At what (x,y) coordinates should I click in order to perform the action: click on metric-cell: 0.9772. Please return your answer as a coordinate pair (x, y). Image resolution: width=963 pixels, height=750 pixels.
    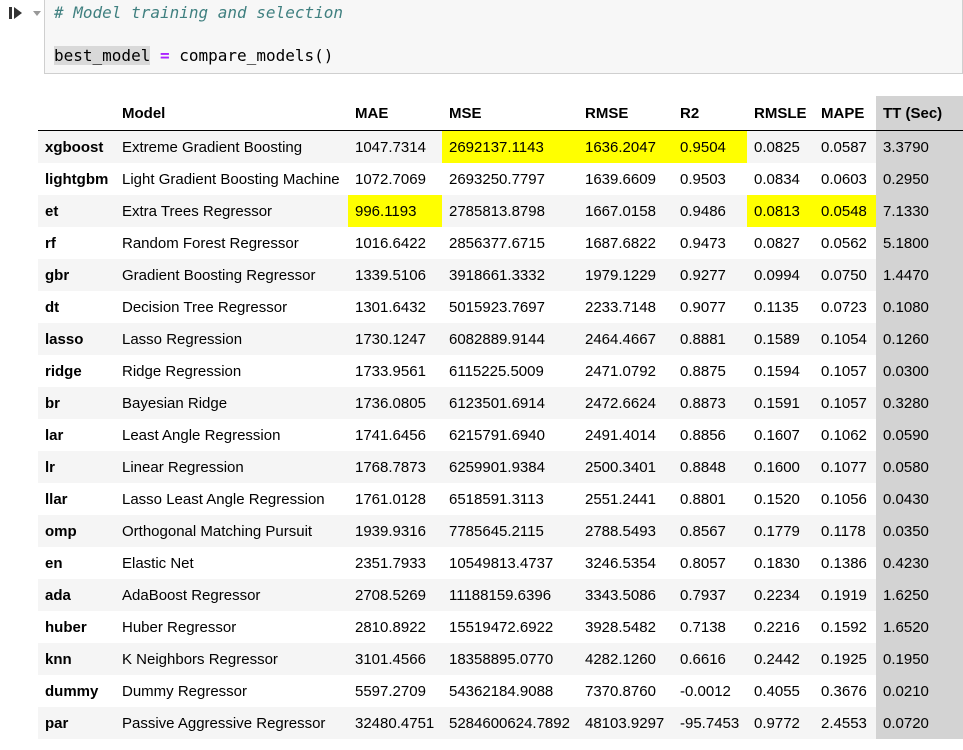
    Looking at the image, I should click on (780, 723).